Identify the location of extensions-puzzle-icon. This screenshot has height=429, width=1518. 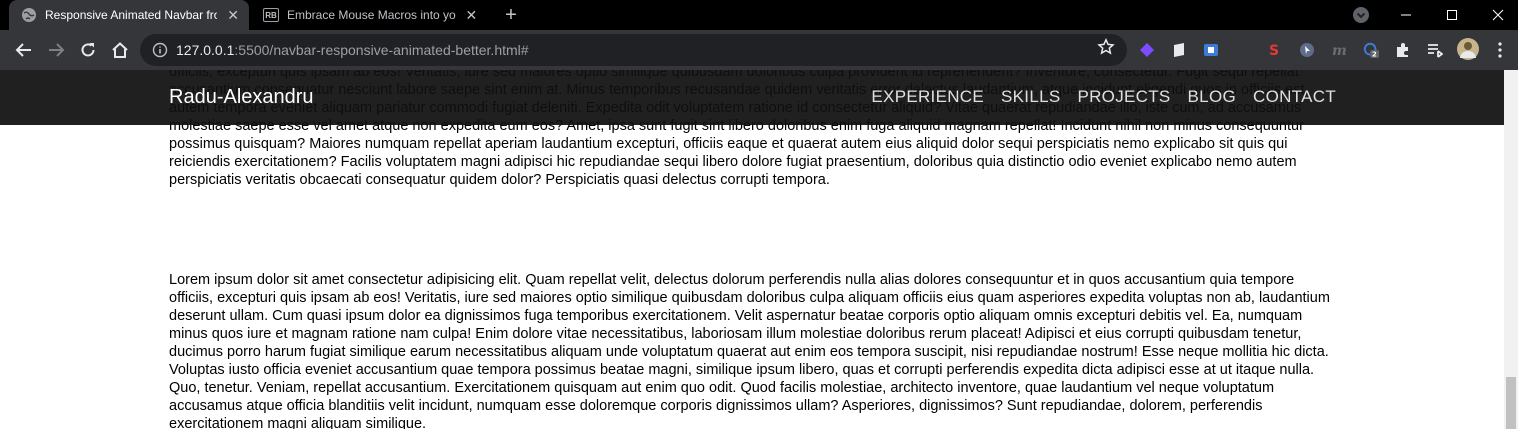
(1403, 50).